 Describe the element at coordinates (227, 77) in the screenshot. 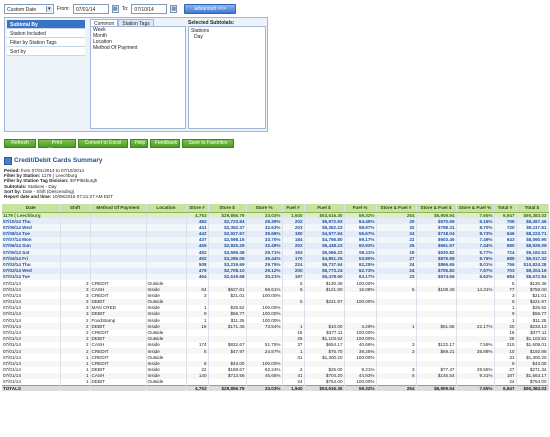

I see `selected-subtotals-list: Stations Day` at that location.